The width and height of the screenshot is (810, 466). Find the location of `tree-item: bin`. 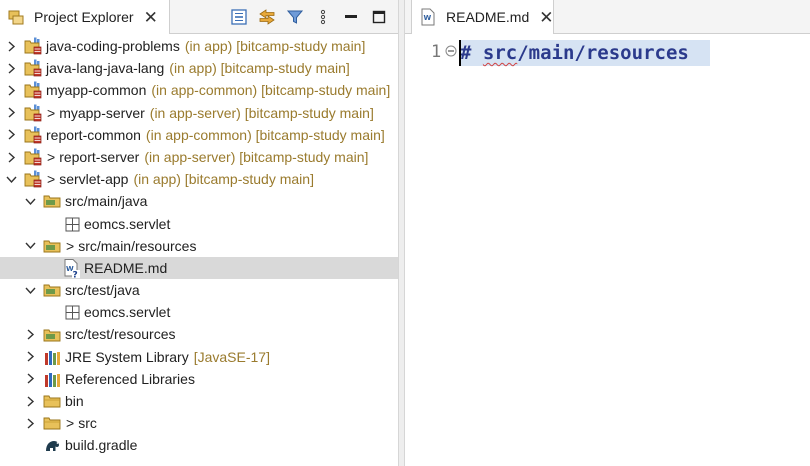

tree-item: bin is located at coordinates (199, 401).